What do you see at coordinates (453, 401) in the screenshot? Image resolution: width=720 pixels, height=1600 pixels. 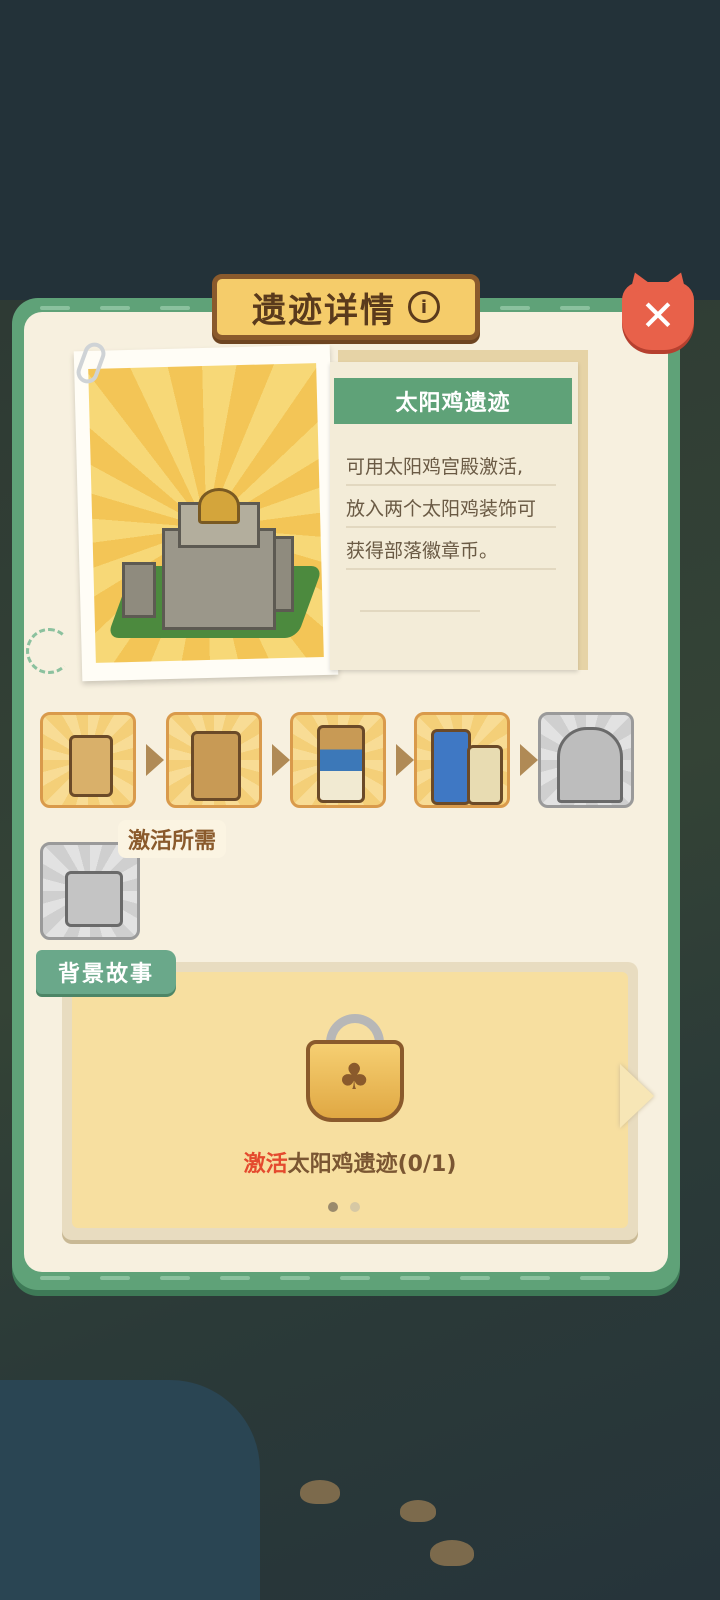 I see `ruin-name: 太阳鸡遗迹` at bounding box center [453, 401].